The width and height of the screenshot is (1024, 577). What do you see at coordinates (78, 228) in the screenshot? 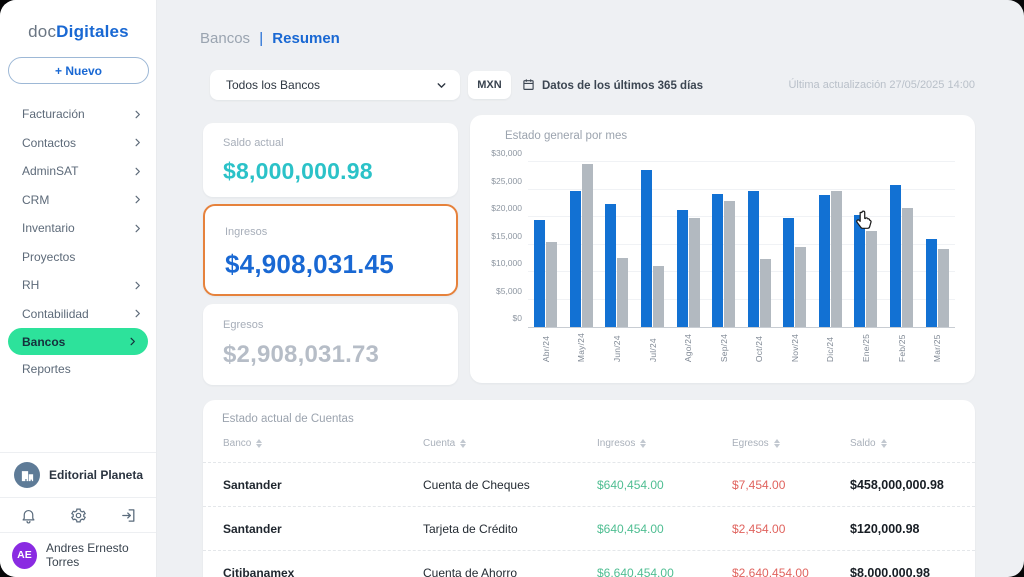
I see `sidebar-item-inventario: Inventario` at bounding box center [78, 228].